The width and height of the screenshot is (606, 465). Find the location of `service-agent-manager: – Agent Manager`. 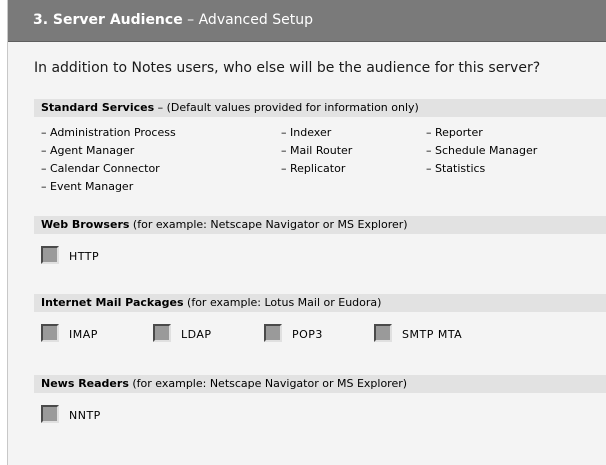

service-agent-manager: – Agent Manager is located at coordinates (88, 150).